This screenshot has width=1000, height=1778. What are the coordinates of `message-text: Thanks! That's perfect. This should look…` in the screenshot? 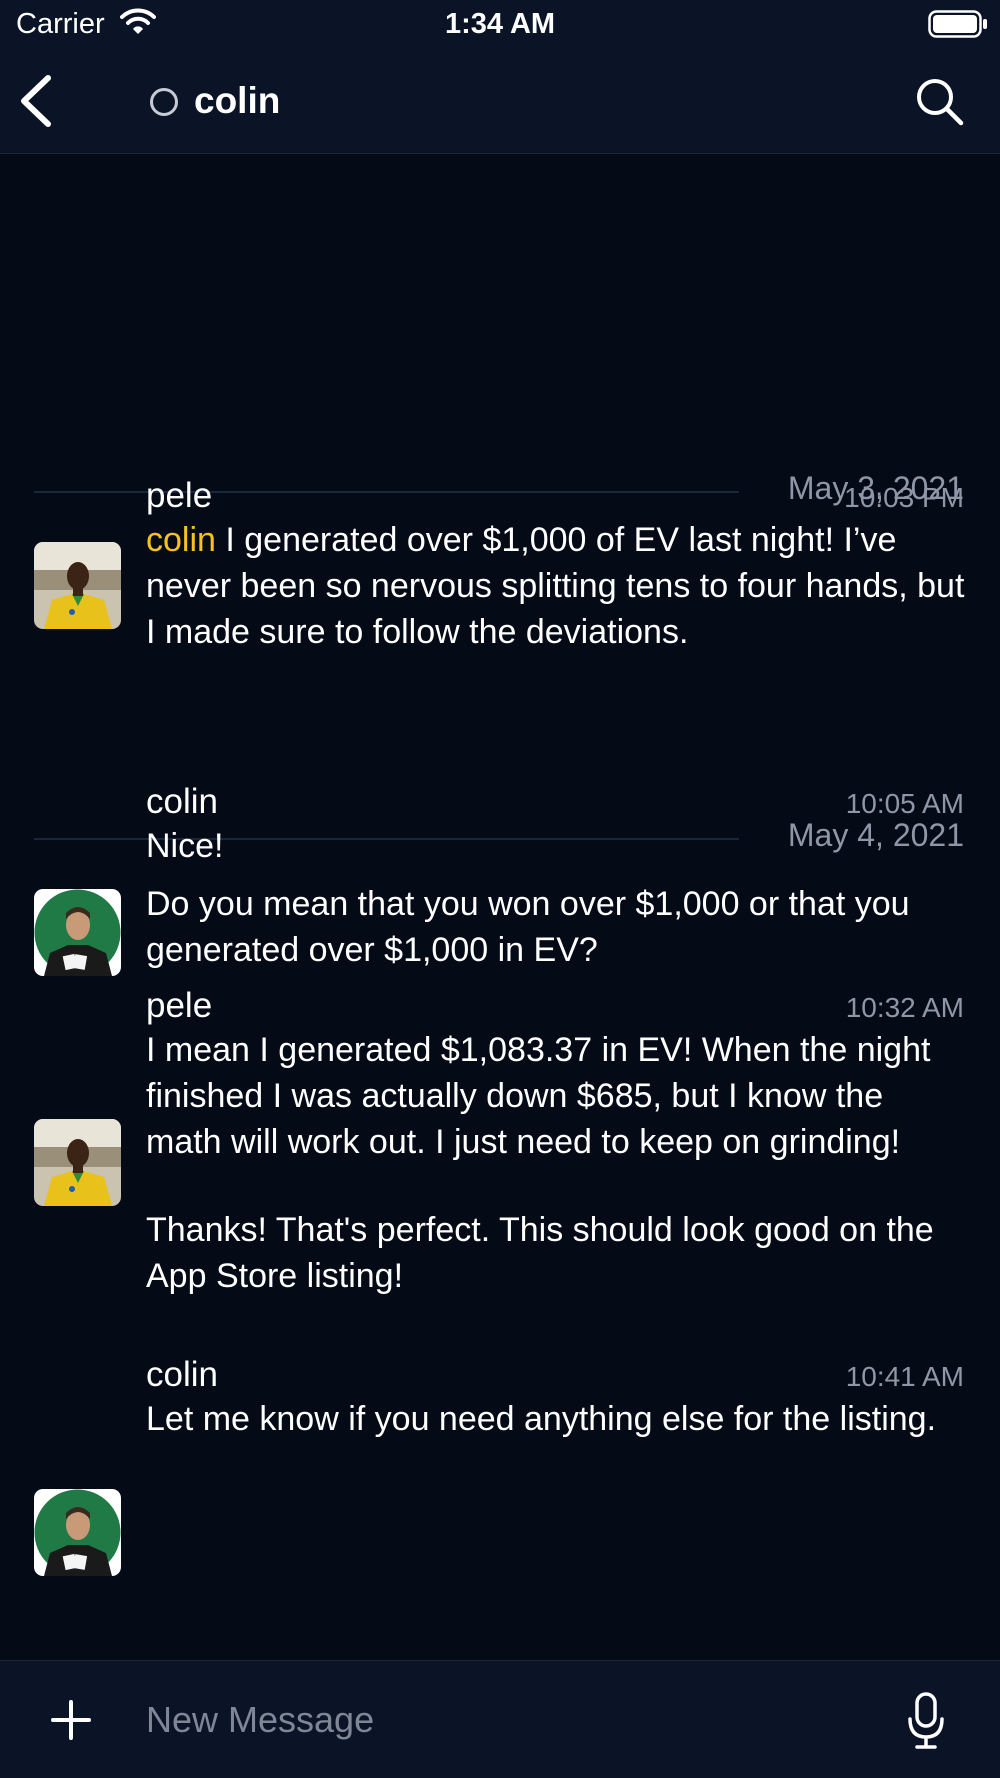 It's located at (540, 1253).